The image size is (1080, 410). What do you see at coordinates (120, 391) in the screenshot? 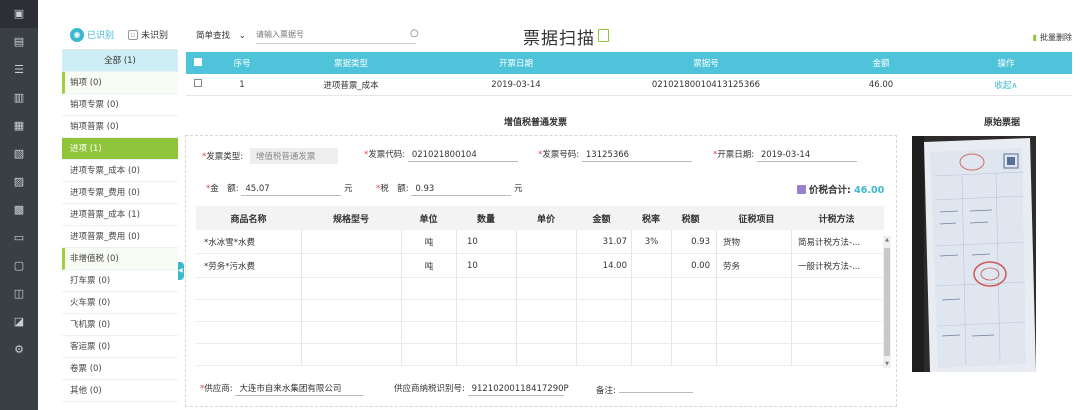
I see `category-item-other: 其他 (0)` at bounding box center [120, 391].